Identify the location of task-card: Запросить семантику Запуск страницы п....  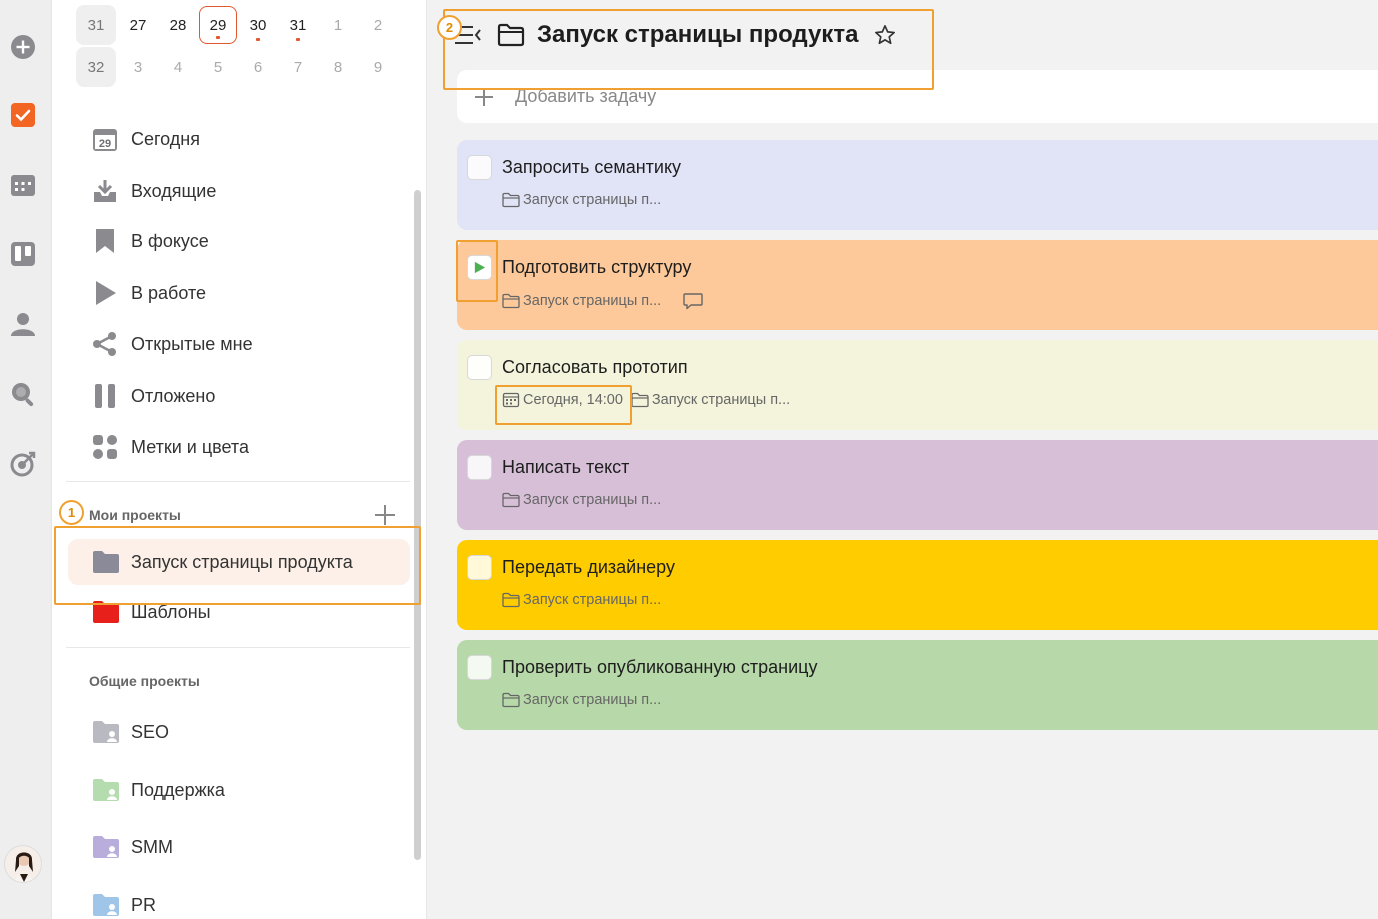
(917, 185).